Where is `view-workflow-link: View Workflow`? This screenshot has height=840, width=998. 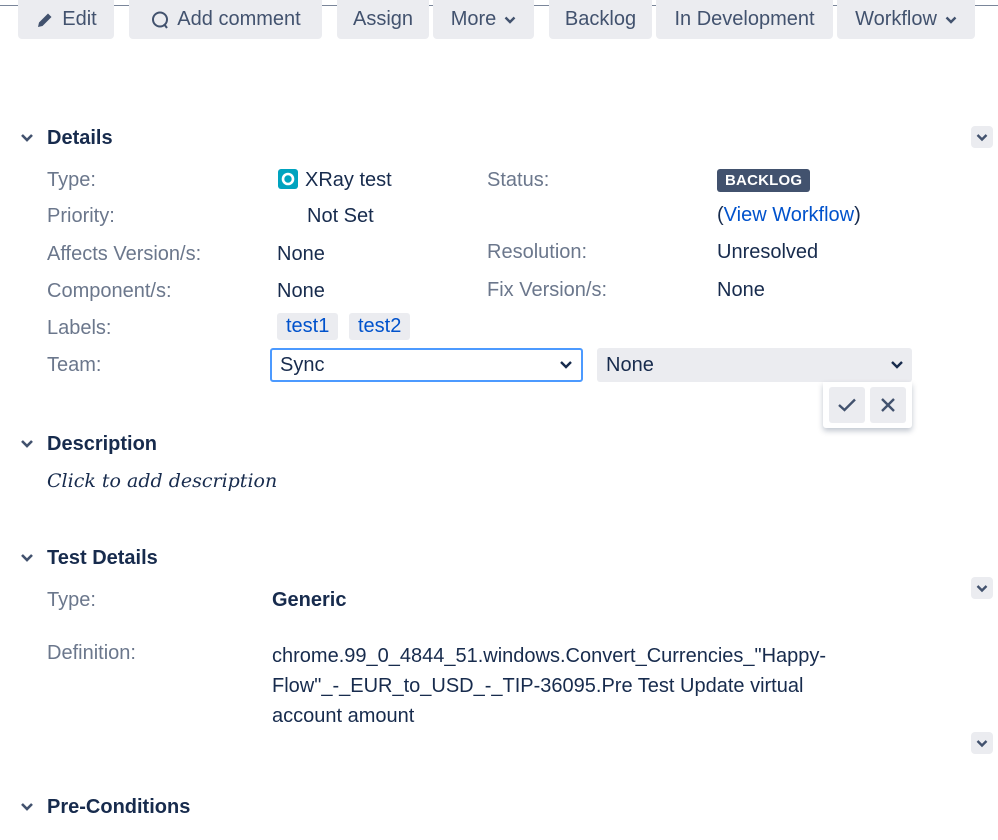
view-workflow-link: View Workflow is located at coordinates (789, 215).